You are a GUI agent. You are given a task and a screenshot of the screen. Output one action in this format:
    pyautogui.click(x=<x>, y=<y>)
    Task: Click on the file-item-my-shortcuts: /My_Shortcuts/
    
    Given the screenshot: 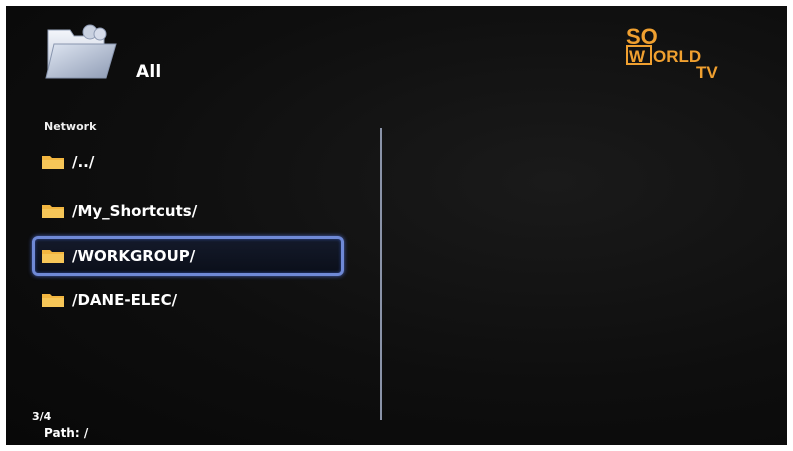 What is the action you would take?
    pyautogui.click(x=188, y=211)
    